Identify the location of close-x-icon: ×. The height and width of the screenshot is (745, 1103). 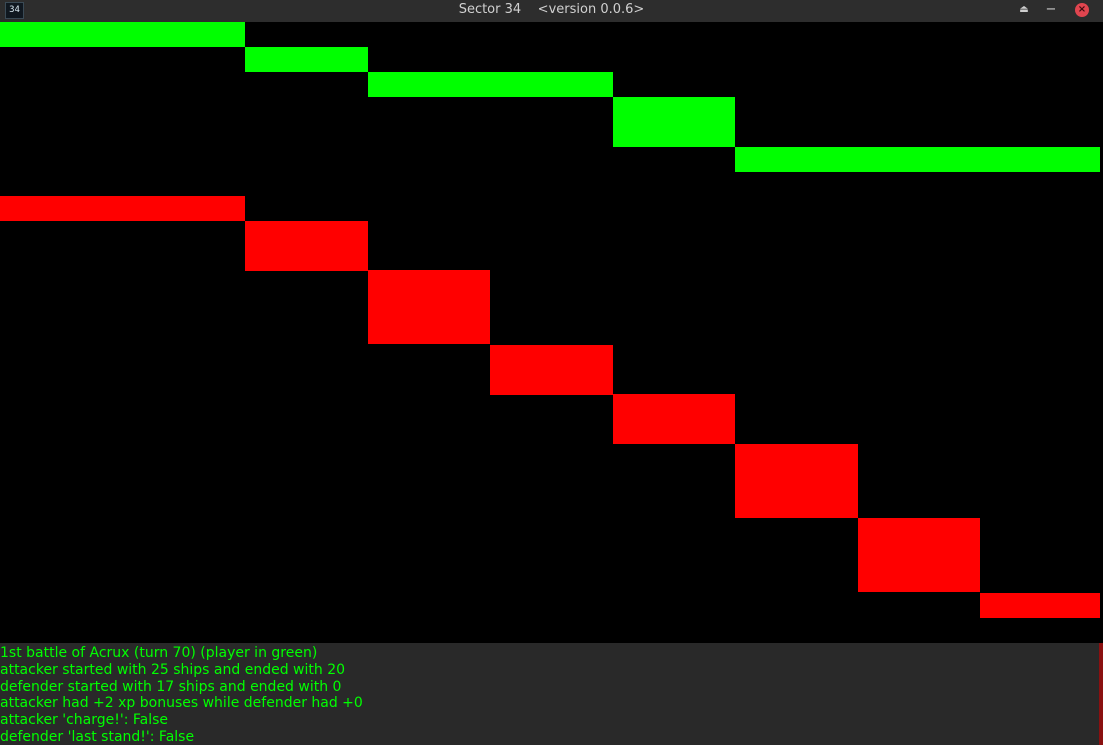
(1082, 9).